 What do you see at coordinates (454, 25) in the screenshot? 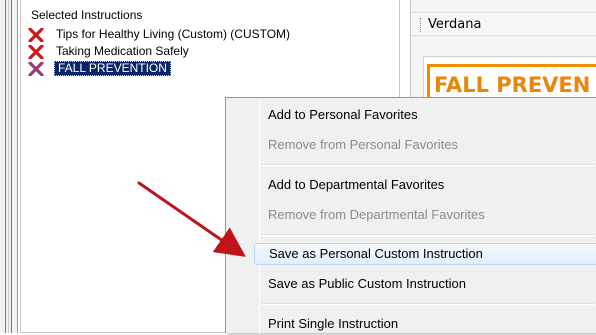
I see `font-name-field: Verdana` at bounding box center [454, 25].